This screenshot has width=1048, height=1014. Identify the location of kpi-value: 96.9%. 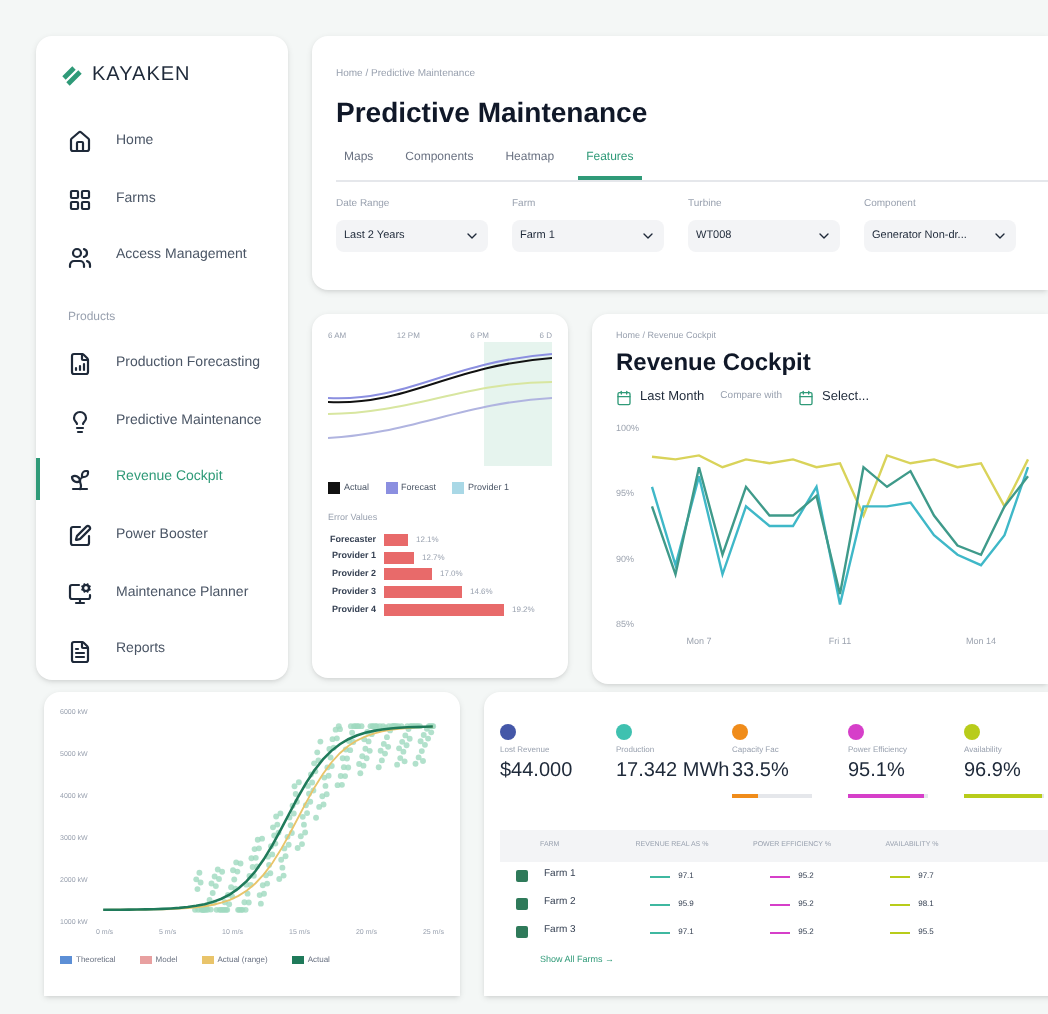
(993, 772).